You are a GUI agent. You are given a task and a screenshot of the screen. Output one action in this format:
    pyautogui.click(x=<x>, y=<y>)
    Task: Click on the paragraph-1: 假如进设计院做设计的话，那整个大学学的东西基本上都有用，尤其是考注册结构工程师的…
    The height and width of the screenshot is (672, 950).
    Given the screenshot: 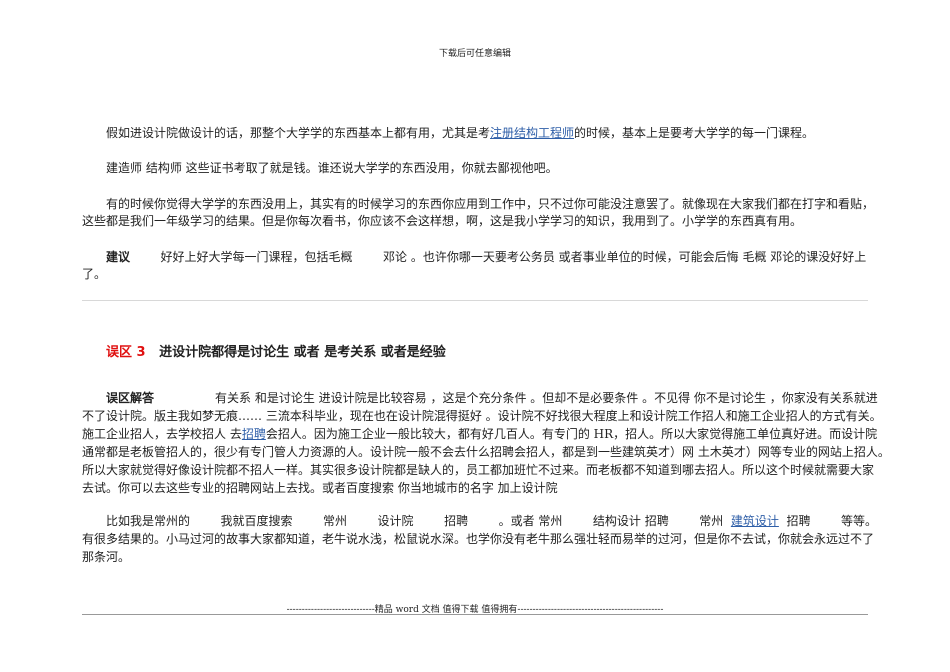 What is the action you would take?
    pyautogui.click(x=460, y=133)
    